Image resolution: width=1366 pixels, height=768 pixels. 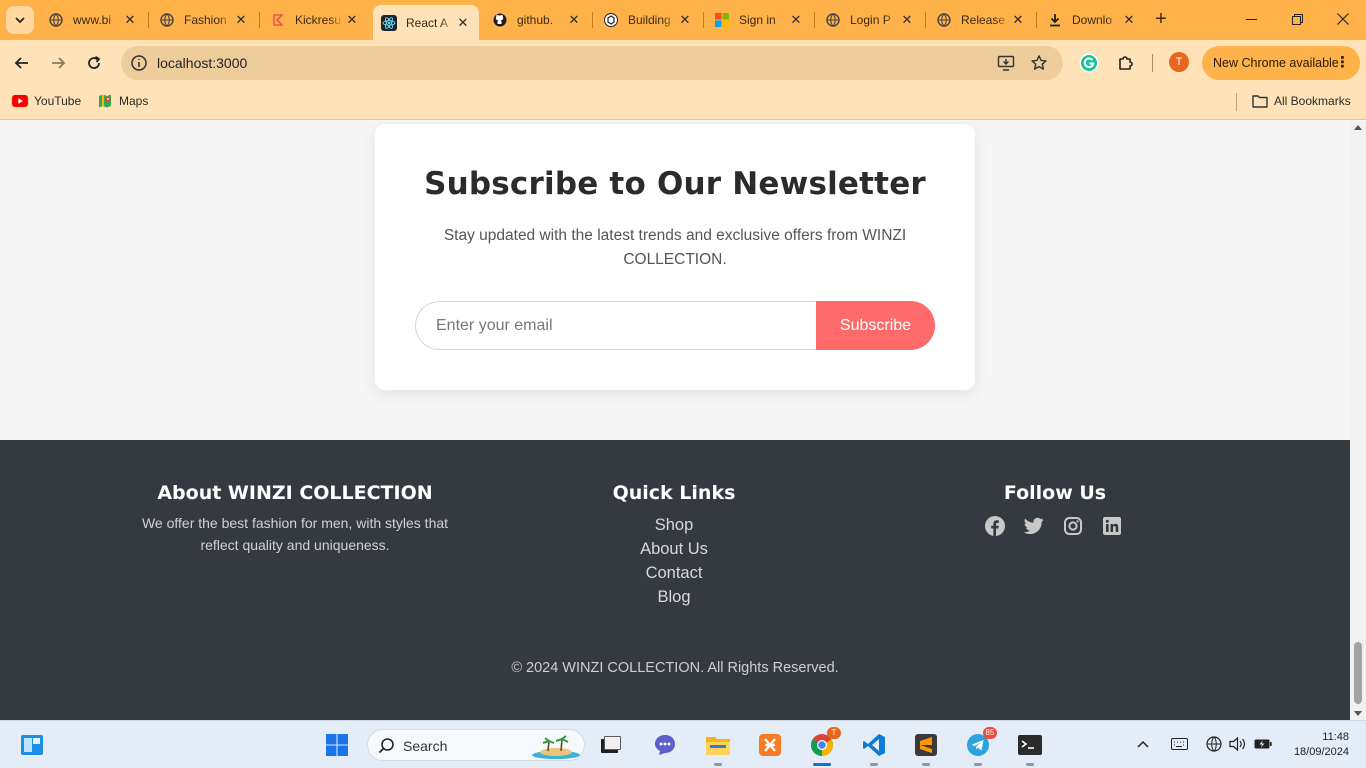 I want to click on follow-us-heading: Follow Us, so click(x=1055, y=493).